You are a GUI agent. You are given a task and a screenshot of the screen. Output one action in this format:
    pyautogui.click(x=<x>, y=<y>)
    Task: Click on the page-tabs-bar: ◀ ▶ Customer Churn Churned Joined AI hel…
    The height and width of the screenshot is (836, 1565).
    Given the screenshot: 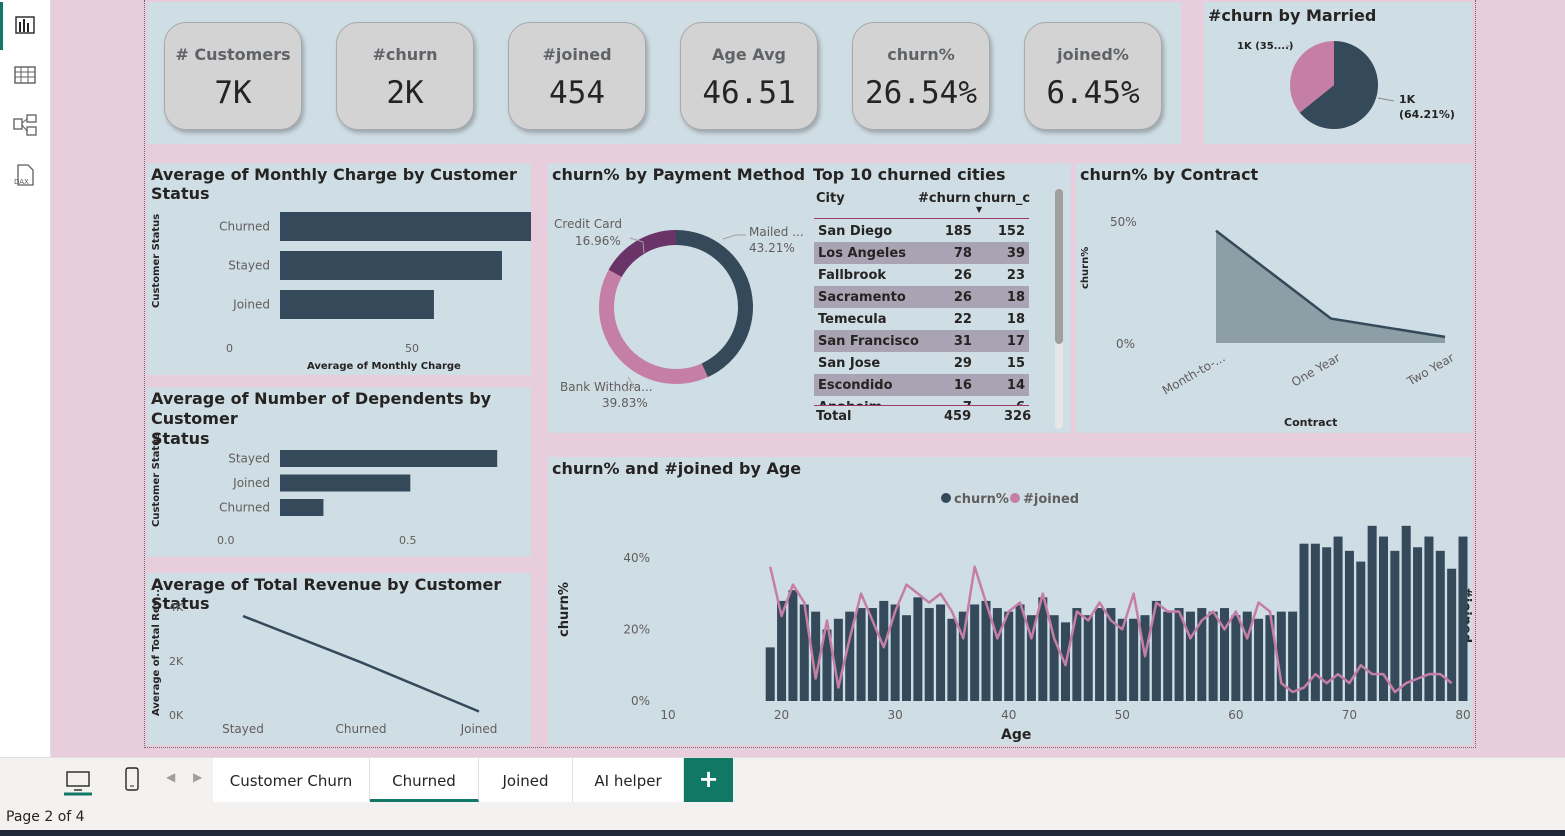 What is the action you would take?
    pyautogui.click(x=782, y=780)
    